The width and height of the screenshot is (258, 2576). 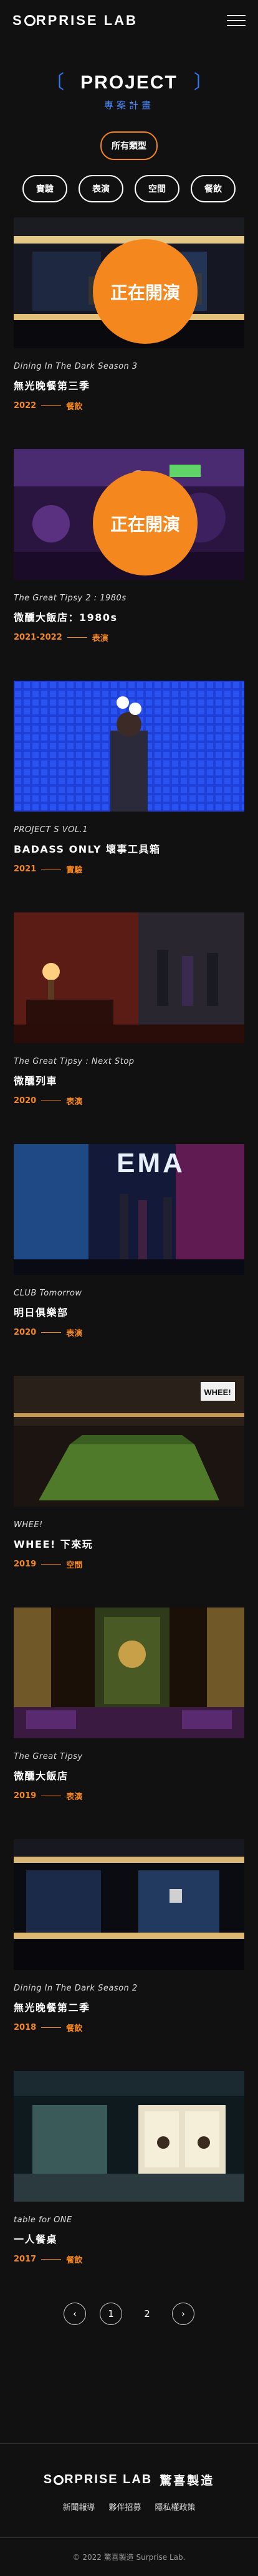 I want to click on project-meta: 2017 餐飲, so click(x=129, y=2259).